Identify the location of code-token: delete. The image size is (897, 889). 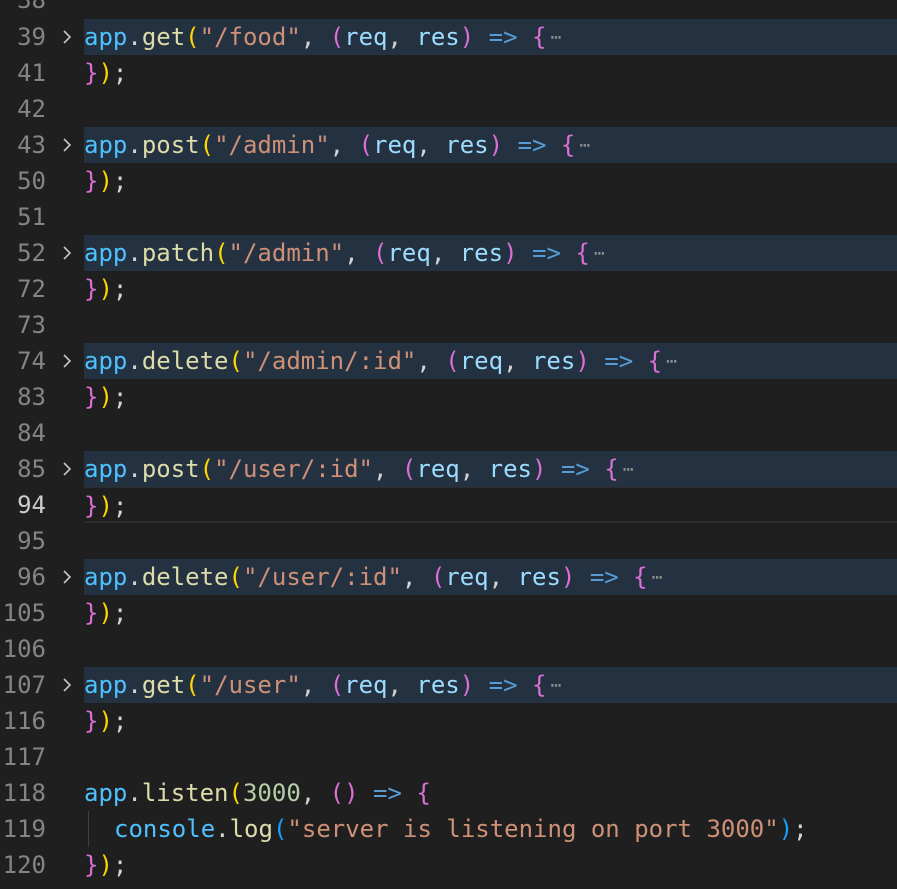
(185, 577).